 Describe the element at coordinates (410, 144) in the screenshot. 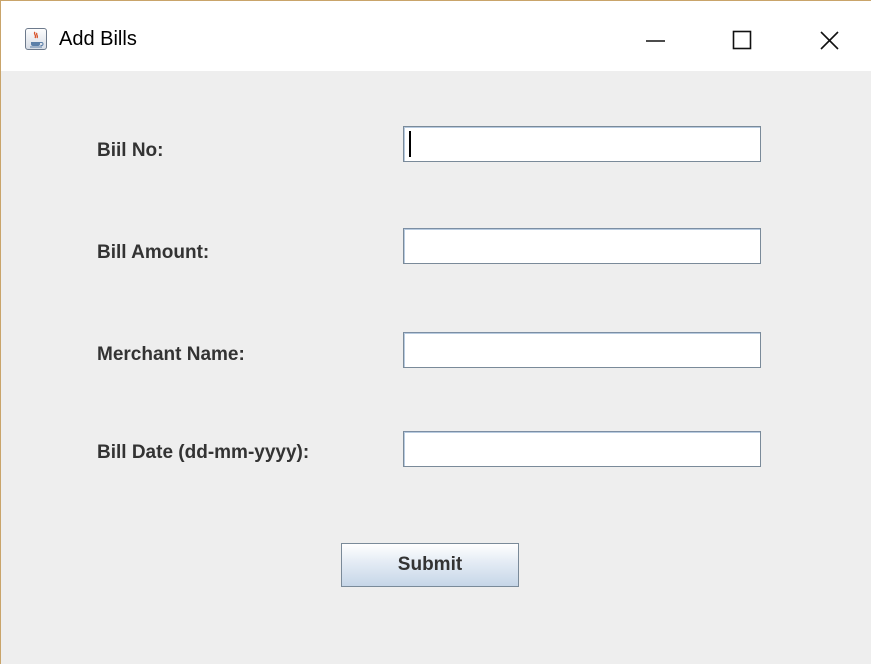

I see `text-caret` at that location.